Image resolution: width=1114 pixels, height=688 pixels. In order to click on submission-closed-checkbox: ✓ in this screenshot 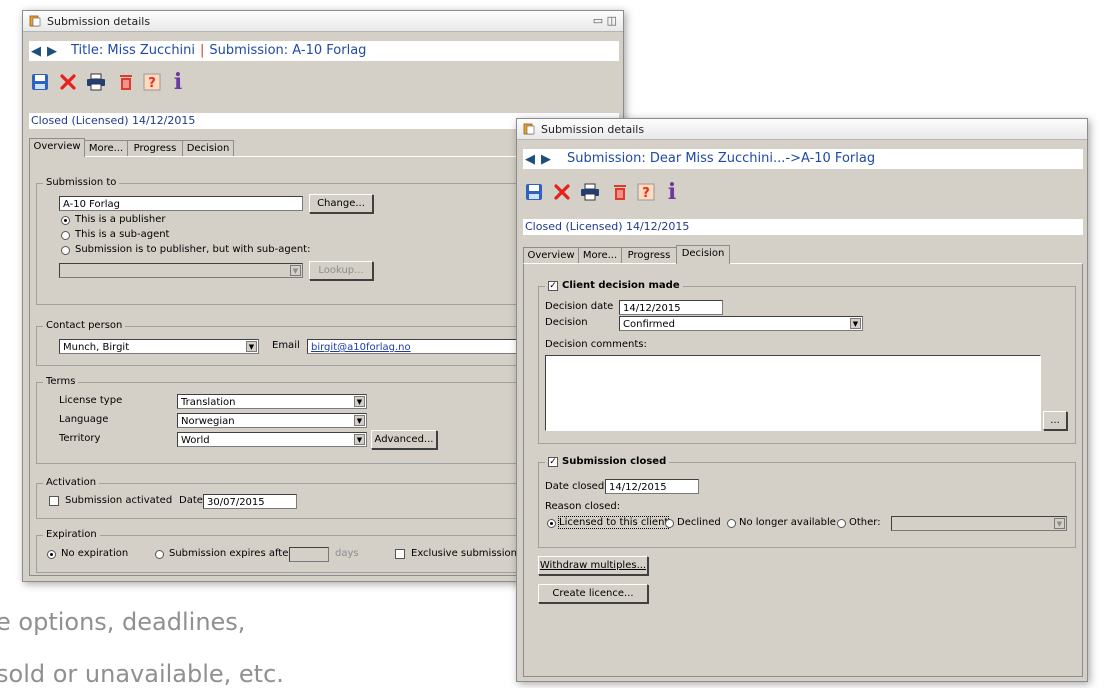, I will do `click(553, 461)`.